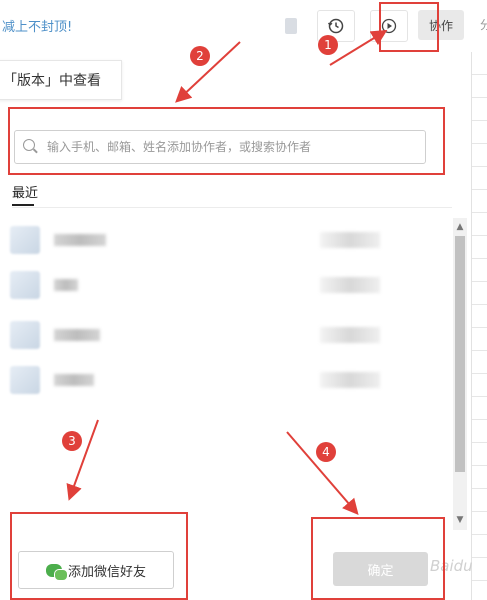 The height and width of the screenshot is (600, 487). I want to click on divider, so click(232, 207).